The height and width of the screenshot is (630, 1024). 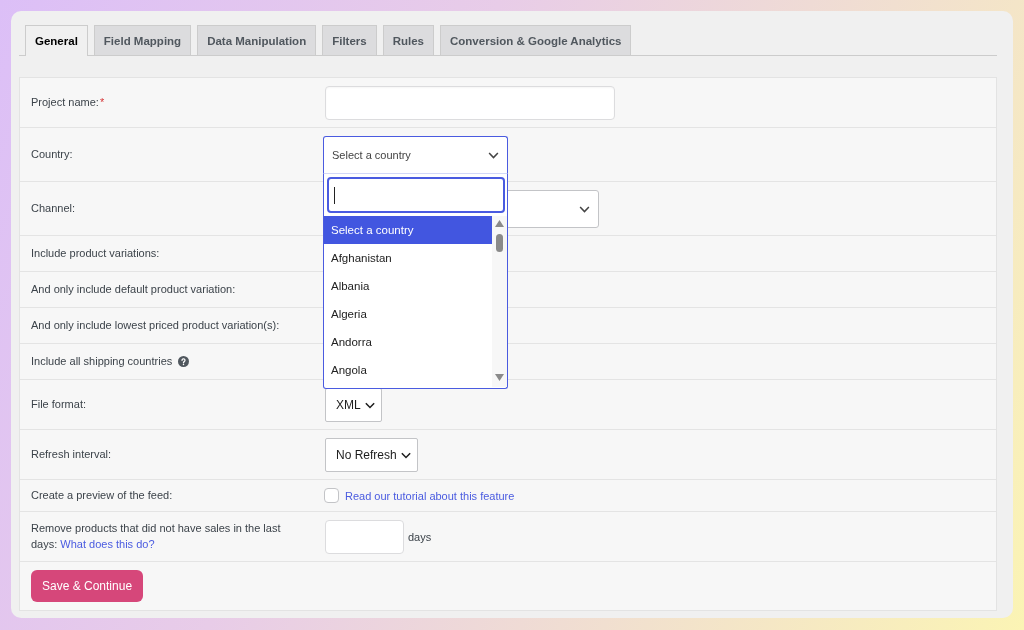 What do you see at coordinates (107, 543) in the screenshot?
I see `help-link: What does this do?` at bounding box center [107, 543].